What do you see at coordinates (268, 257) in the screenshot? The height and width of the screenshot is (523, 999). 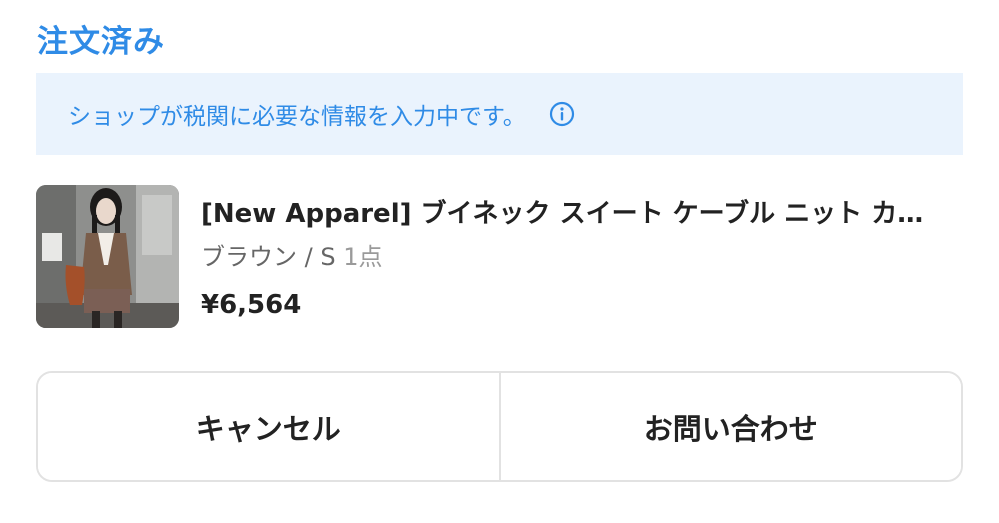 I see `product-color-size: ブラウン / S` at bounding box center [268, 257].